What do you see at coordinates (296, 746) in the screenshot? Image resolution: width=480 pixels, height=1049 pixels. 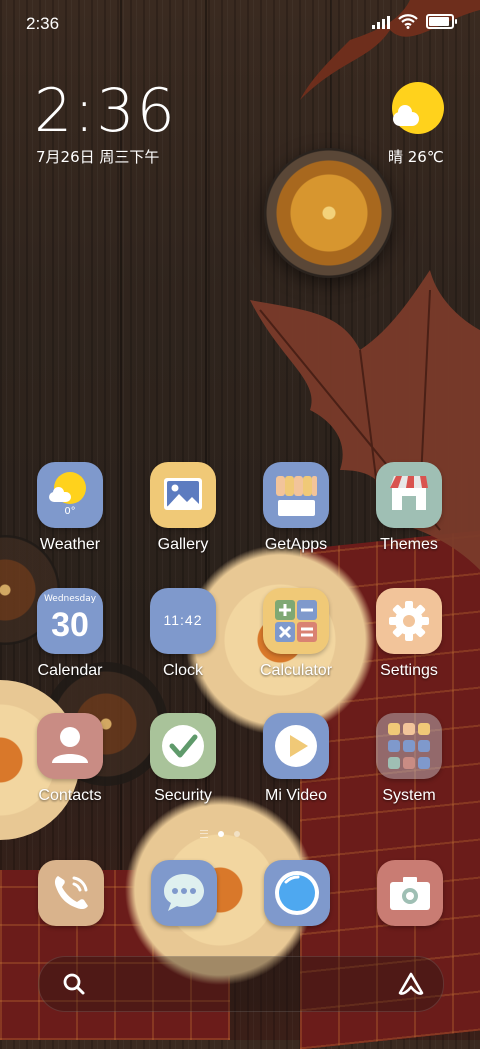 I see `play-icon` at bounding box center [296, 746].